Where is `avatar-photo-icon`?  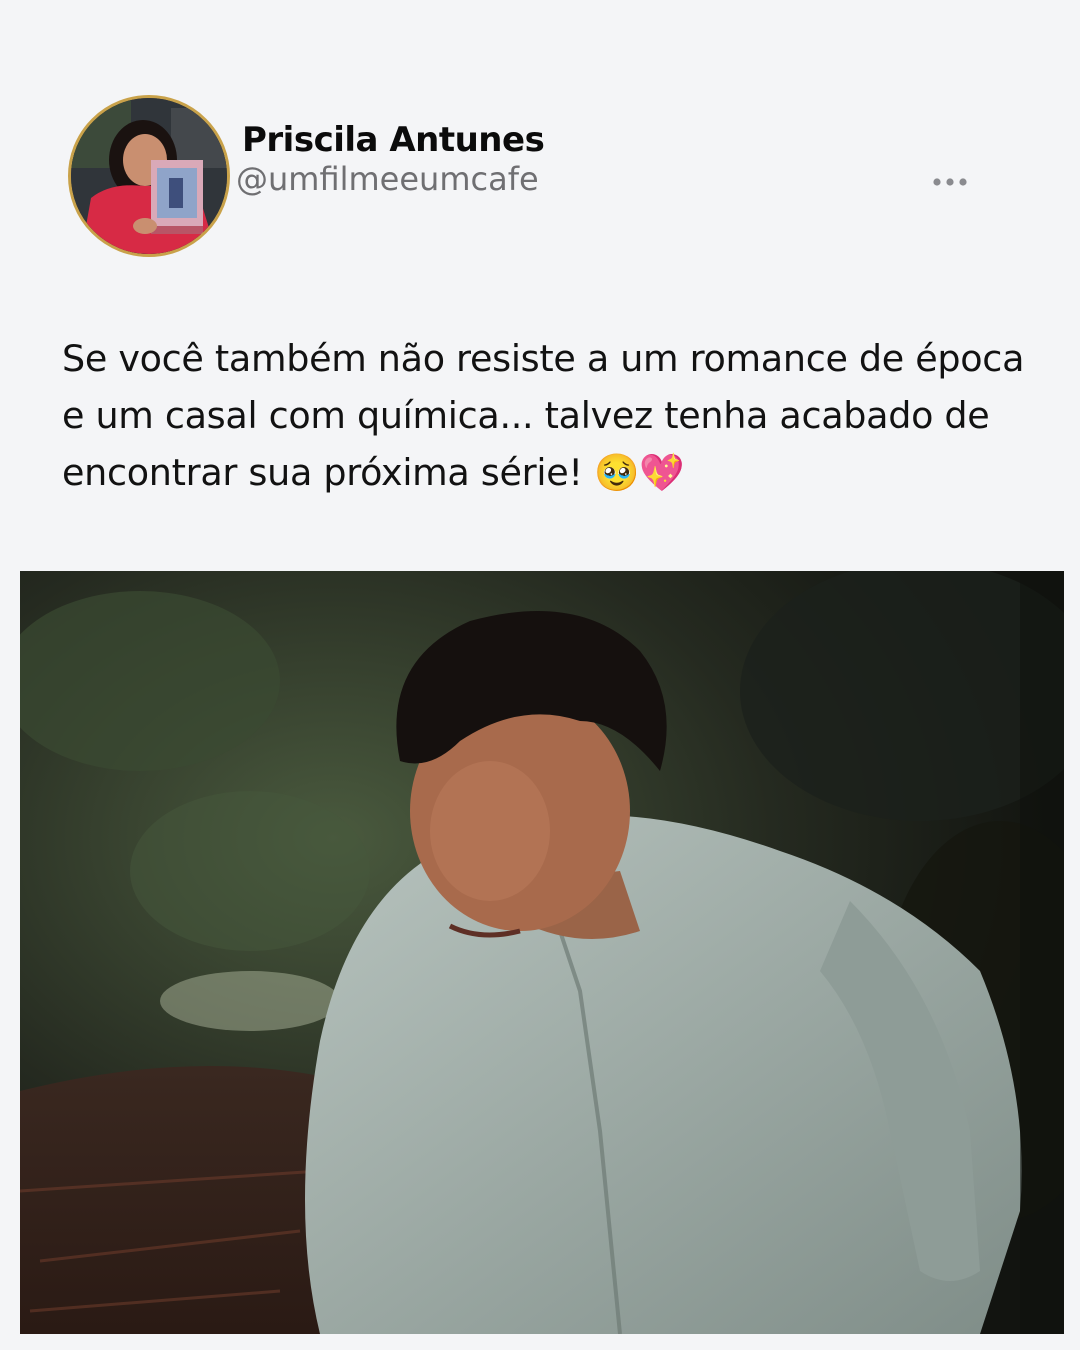
avatar-photo-icon is located at coordinates (149, 176).